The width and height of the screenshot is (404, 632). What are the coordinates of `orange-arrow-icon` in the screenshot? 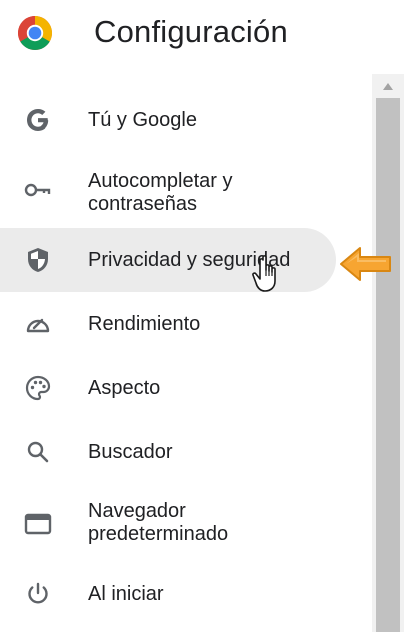 It's located at (366, 264).